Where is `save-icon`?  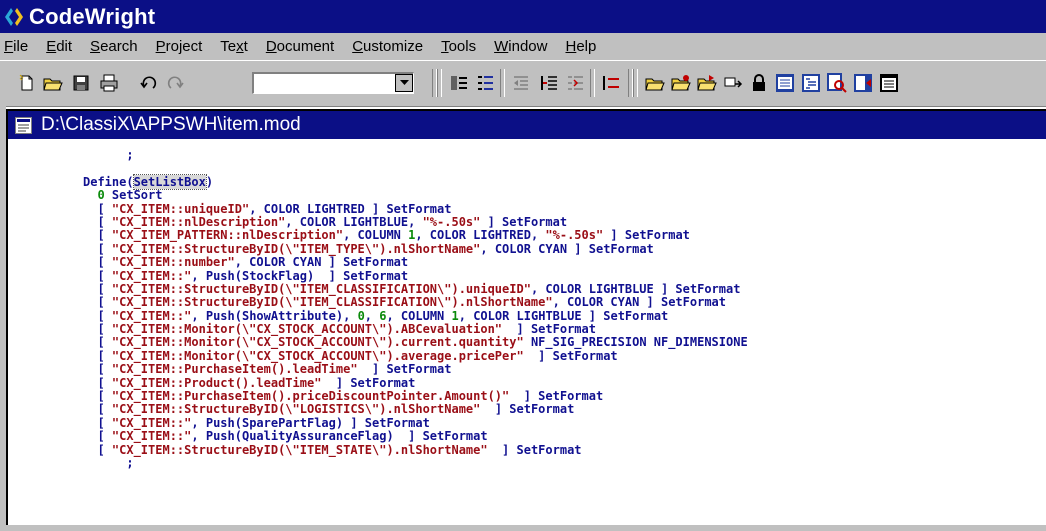 save-icon is located at coordinates (81, 83).